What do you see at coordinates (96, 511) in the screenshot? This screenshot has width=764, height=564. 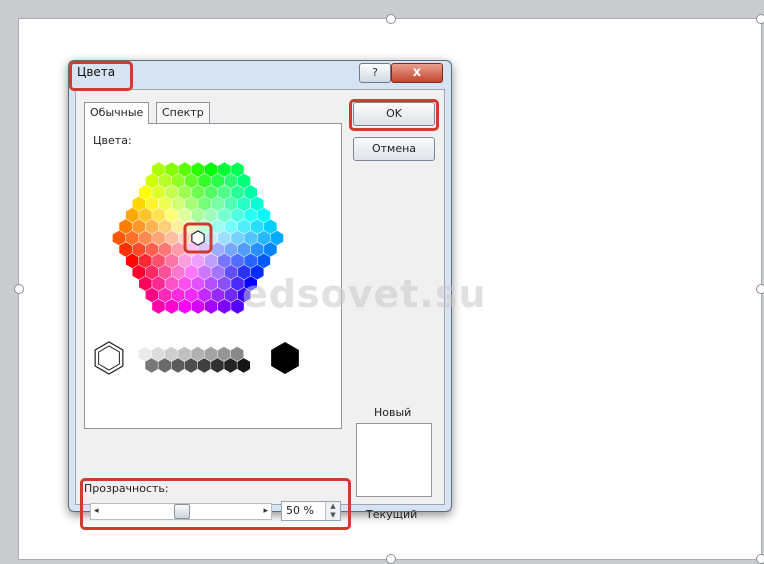 I see `scroll-left-icon: ◂` at bounding box center [96, 511].